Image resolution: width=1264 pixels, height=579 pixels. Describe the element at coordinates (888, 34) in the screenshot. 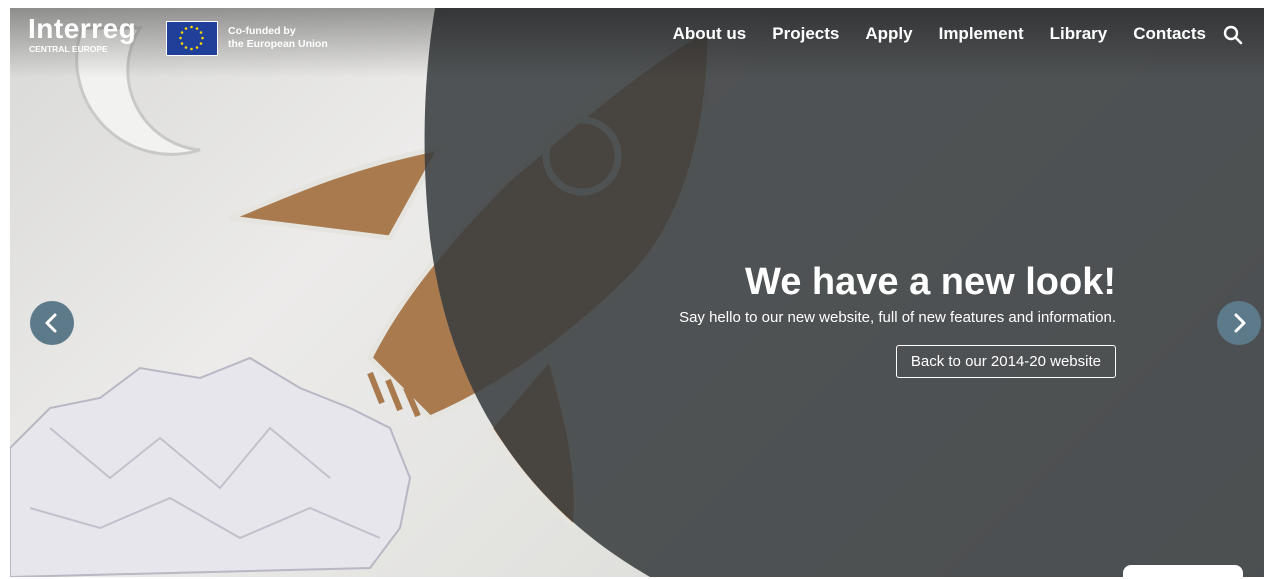

I see `nav-apply: Apply` at that location.